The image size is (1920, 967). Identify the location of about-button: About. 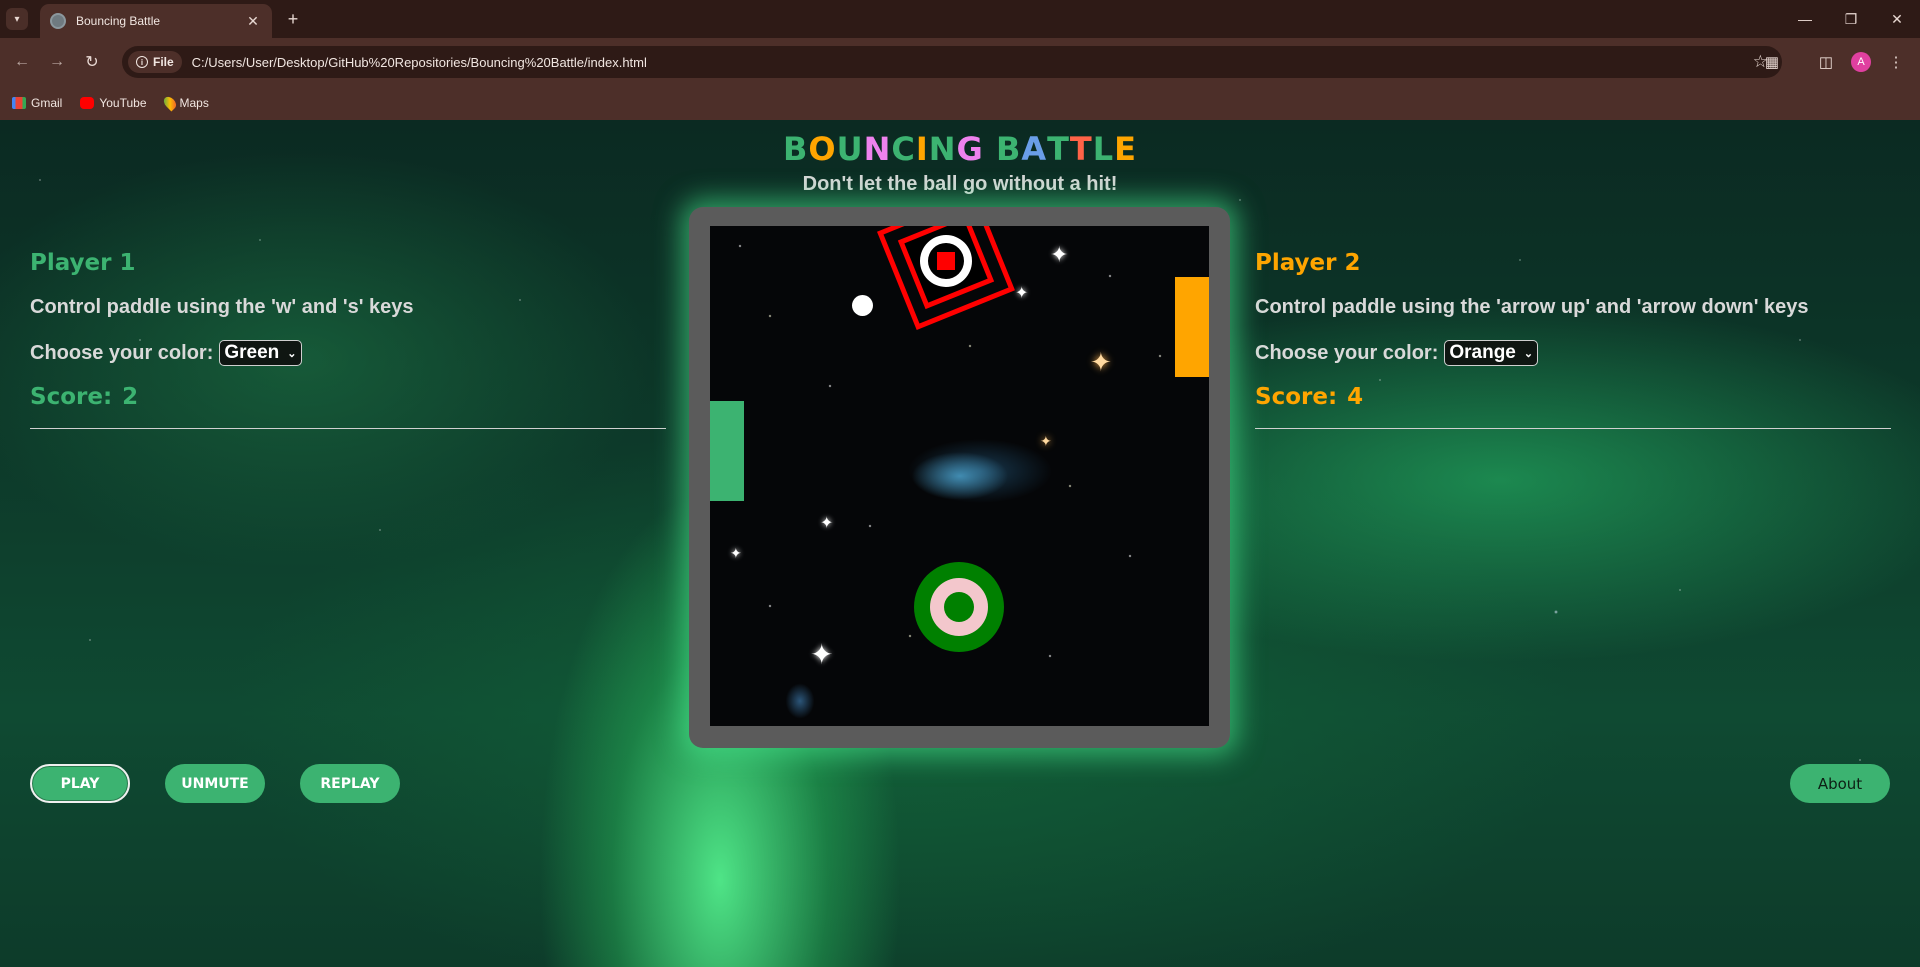
(1840, 783).